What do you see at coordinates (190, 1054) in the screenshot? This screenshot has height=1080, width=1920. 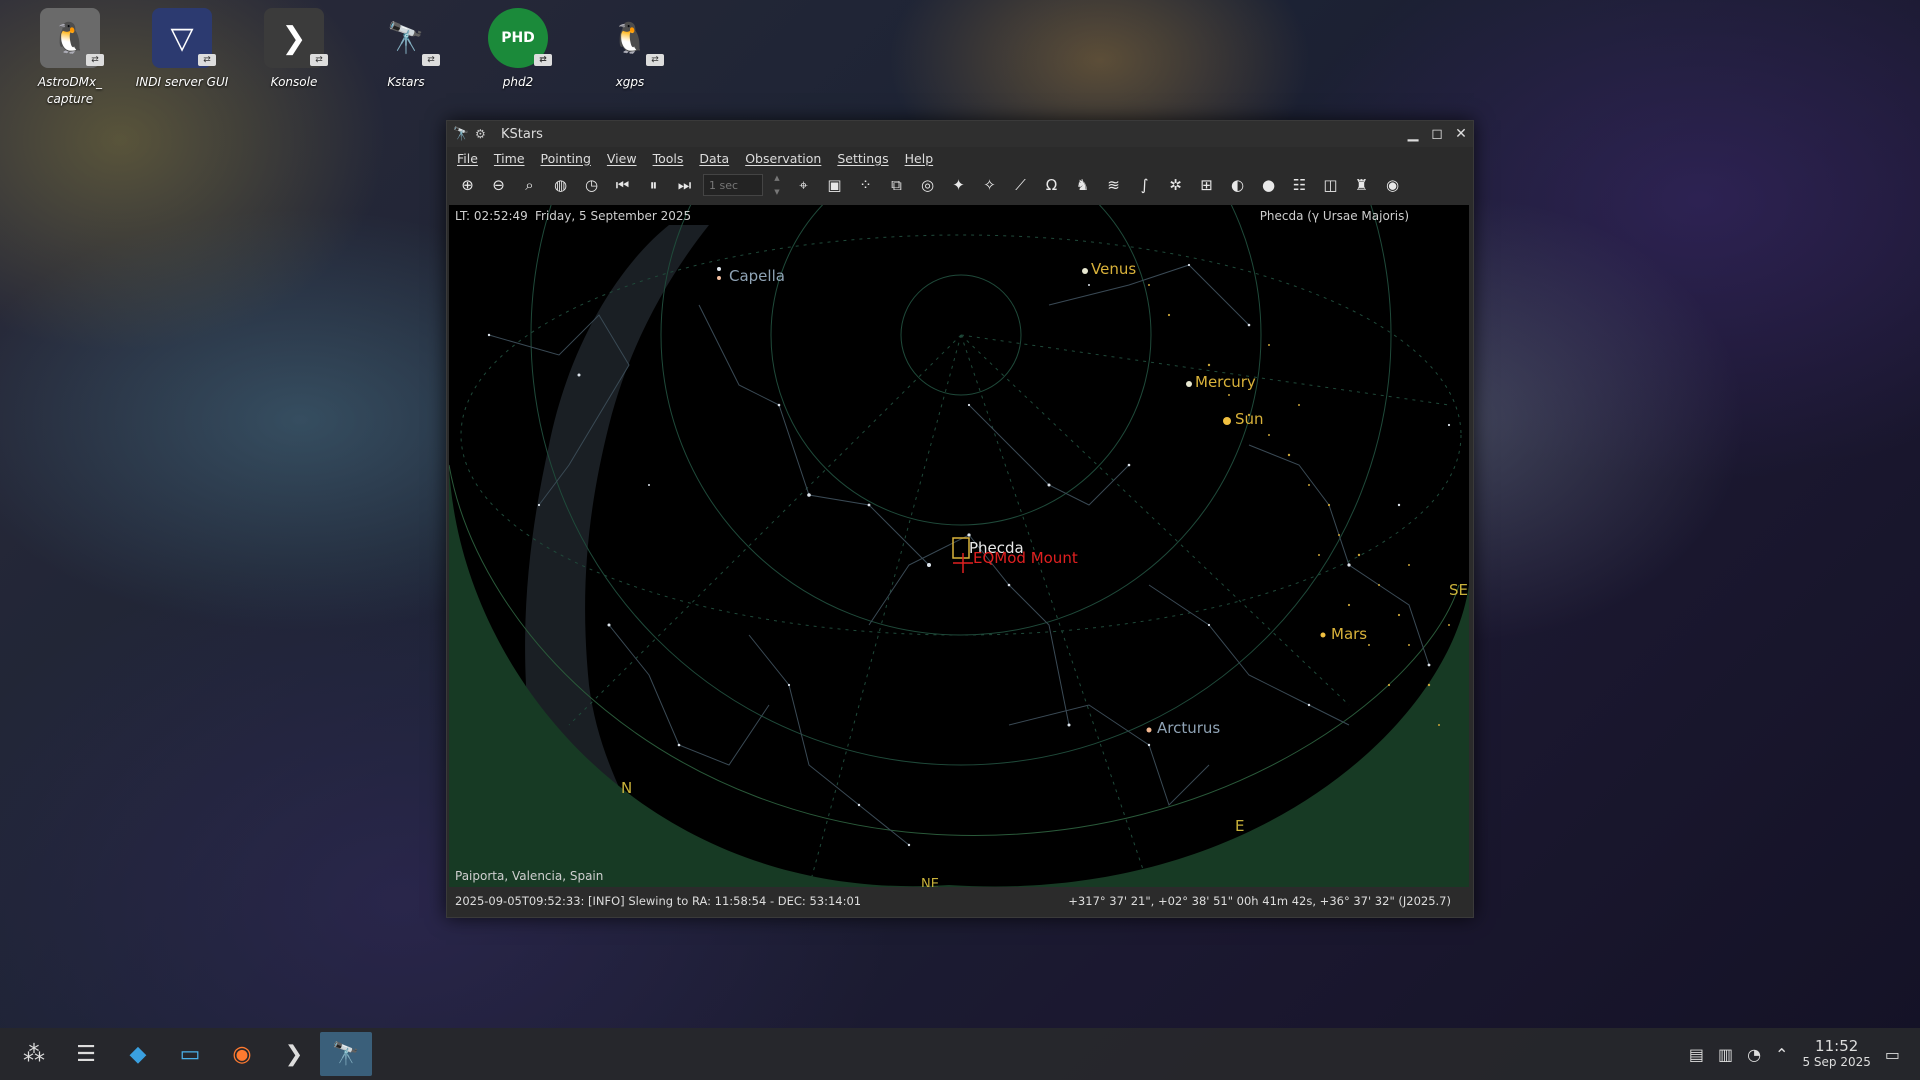 I see `file-manager-icon: ▭` at bounding box center [190, 1054].